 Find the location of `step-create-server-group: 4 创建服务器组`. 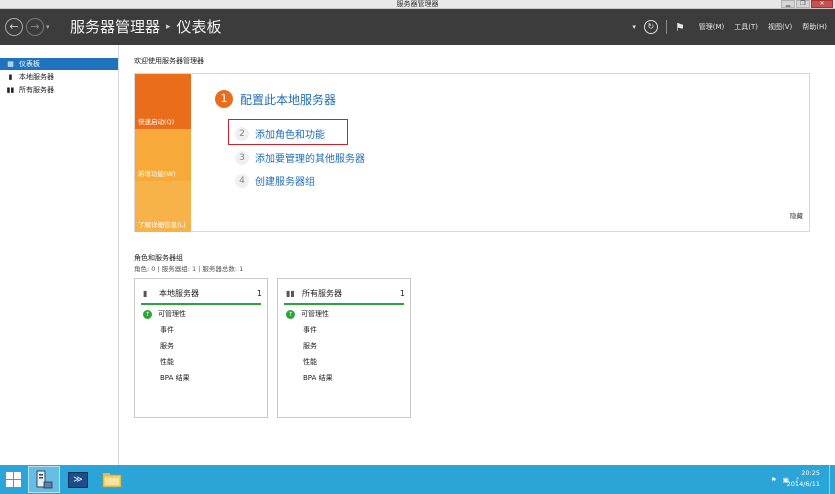

step-create-server-group: 4 创建服务器组 is located at coordinates (275, 180).